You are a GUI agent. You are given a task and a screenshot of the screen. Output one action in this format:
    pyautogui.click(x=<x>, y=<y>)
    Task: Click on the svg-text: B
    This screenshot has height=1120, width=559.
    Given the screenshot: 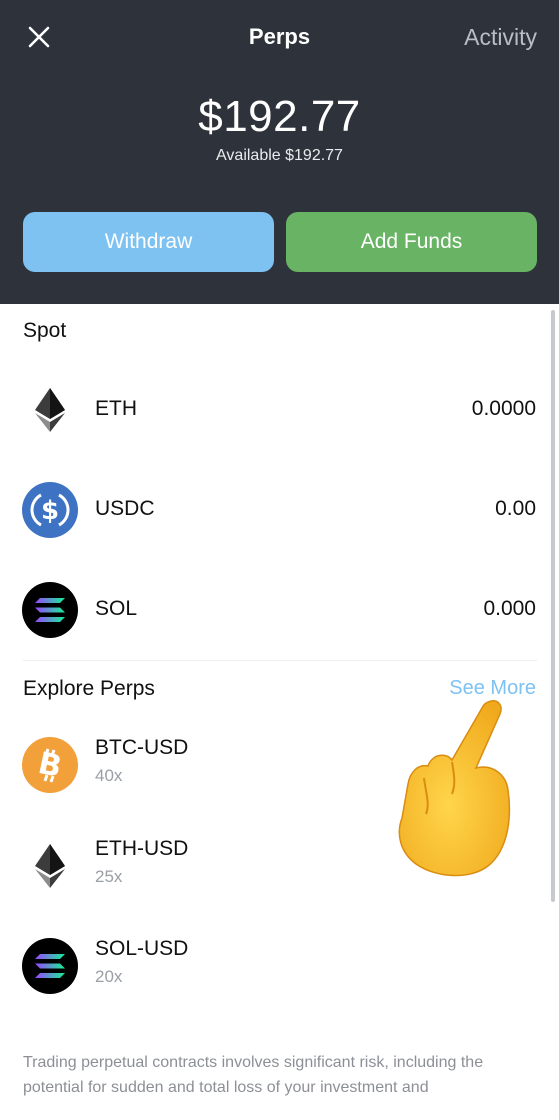 What is the action you would take?
    pyautogui.click(x=50, y=765)
    